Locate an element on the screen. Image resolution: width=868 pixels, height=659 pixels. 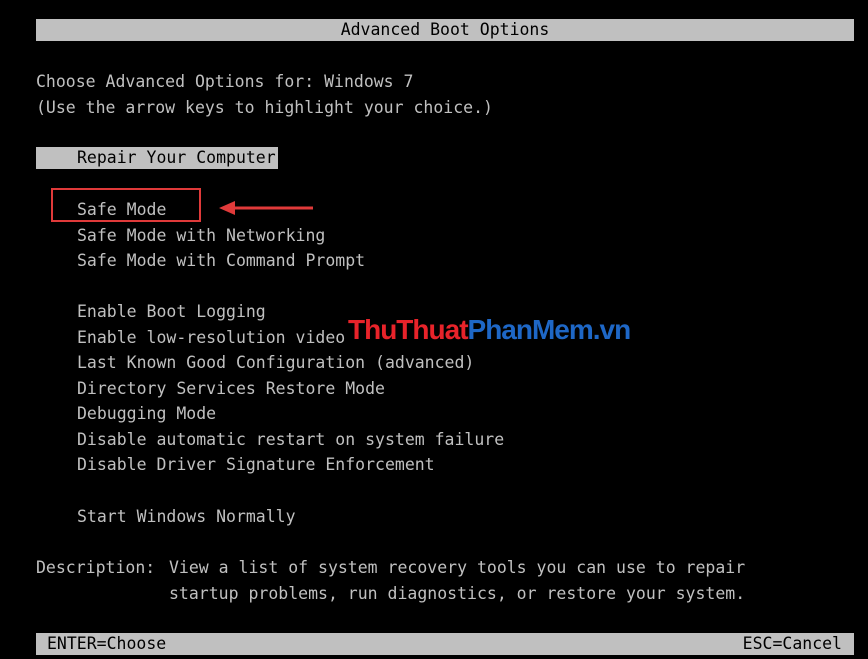
title-bar: Advanced Boot Options is located at coordinates (445, 30).